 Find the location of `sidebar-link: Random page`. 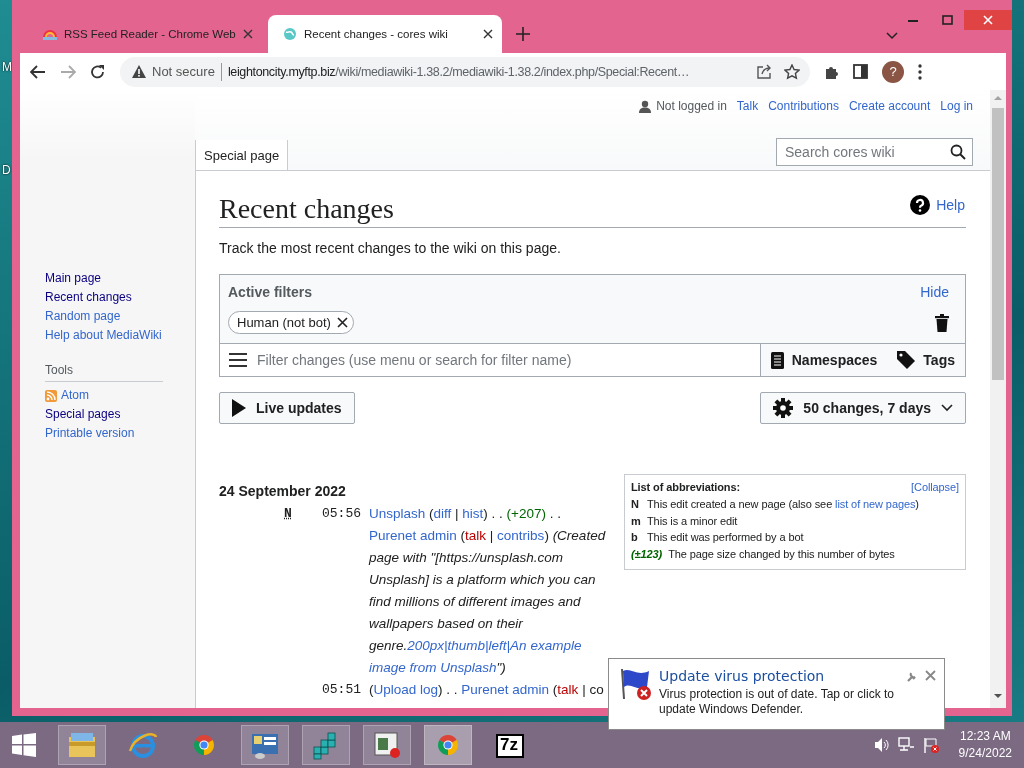

sidebar-link: Random page is located at coordinates (120, 316).